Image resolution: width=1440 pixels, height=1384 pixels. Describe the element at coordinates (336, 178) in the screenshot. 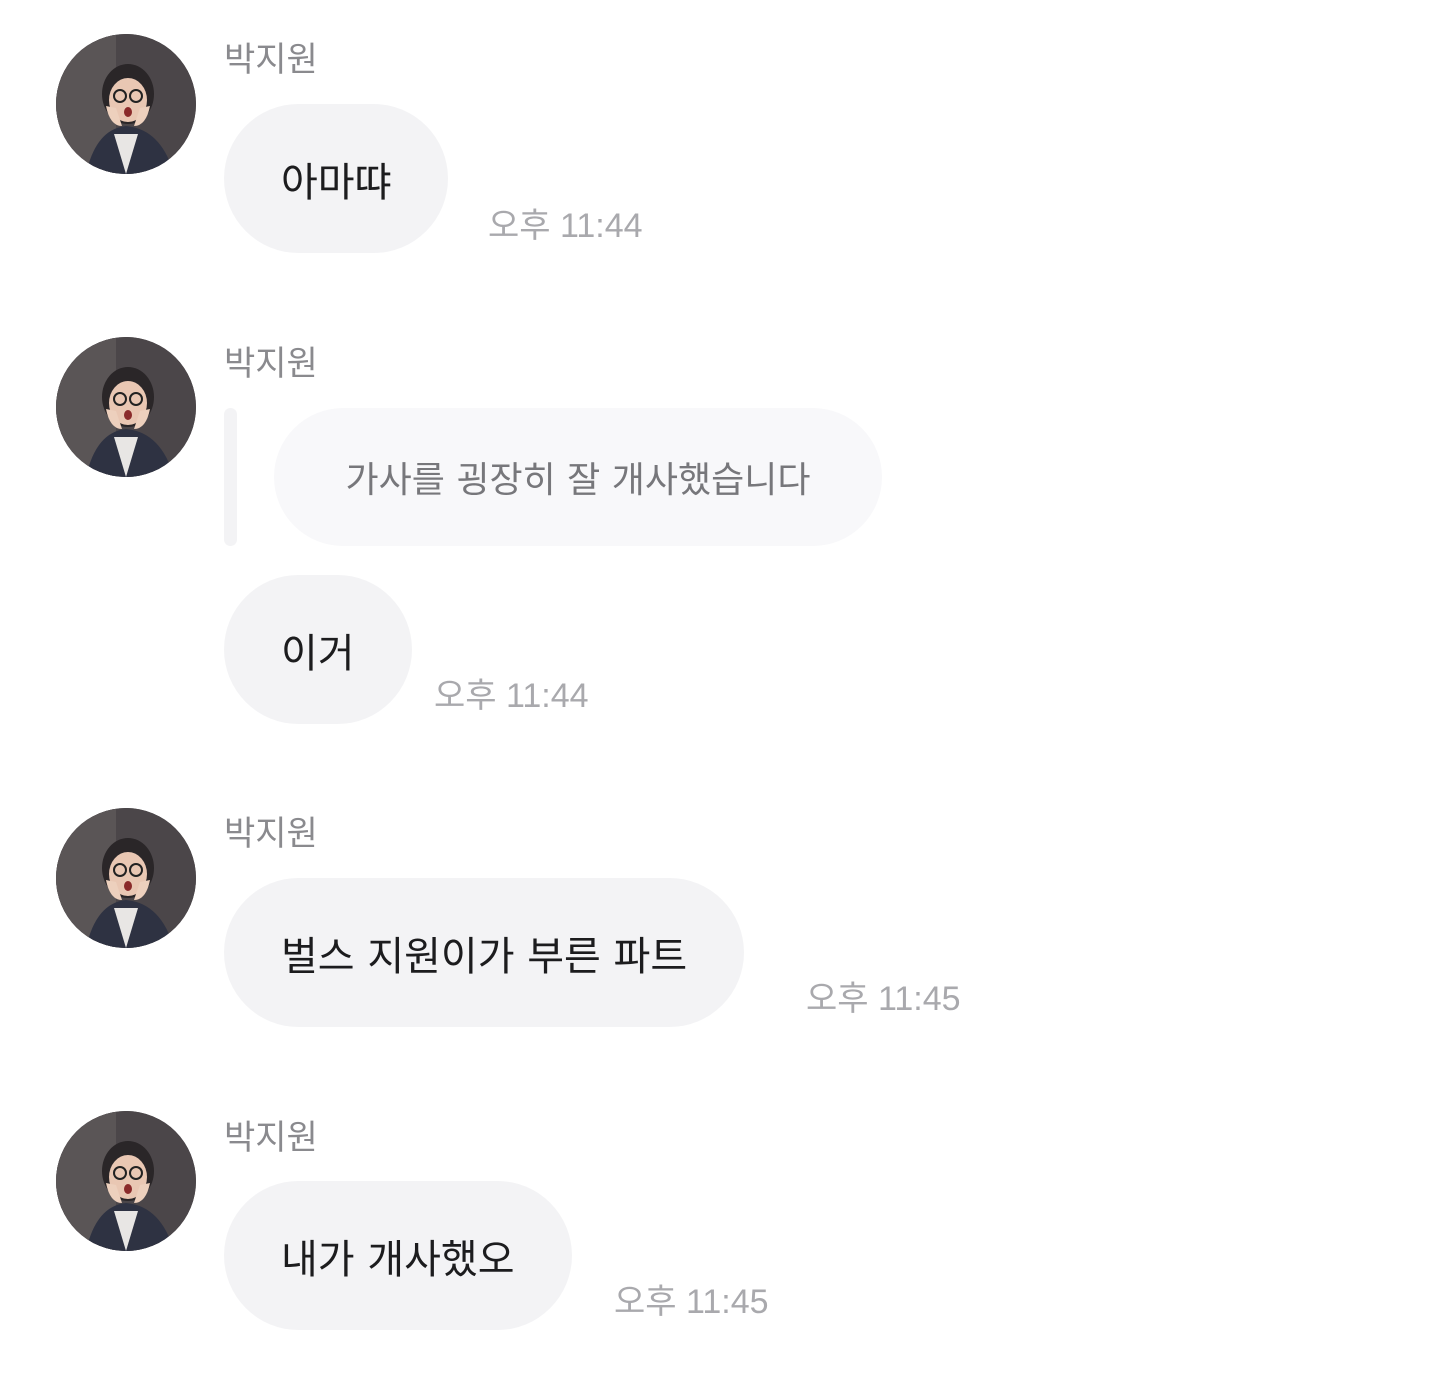

I see `message-bubble: 아마땨` at that location.